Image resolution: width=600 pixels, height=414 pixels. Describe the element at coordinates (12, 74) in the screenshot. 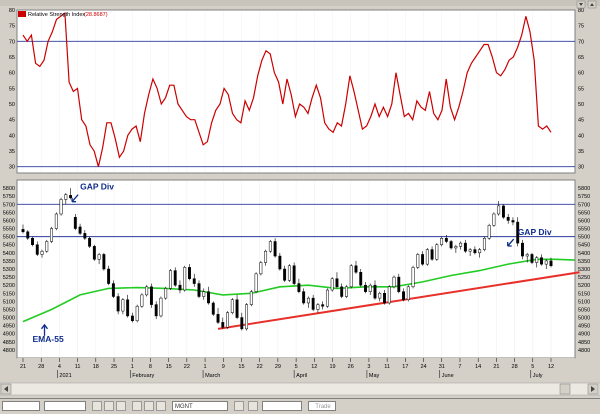

I see `rsi-tick-label-left: 60` at that location.